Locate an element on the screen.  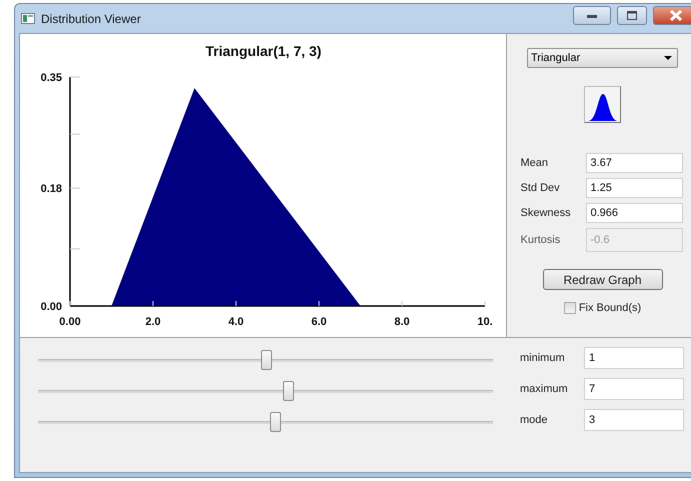
distribution-dropdown: Triangular is located at coordinates (602, 58).